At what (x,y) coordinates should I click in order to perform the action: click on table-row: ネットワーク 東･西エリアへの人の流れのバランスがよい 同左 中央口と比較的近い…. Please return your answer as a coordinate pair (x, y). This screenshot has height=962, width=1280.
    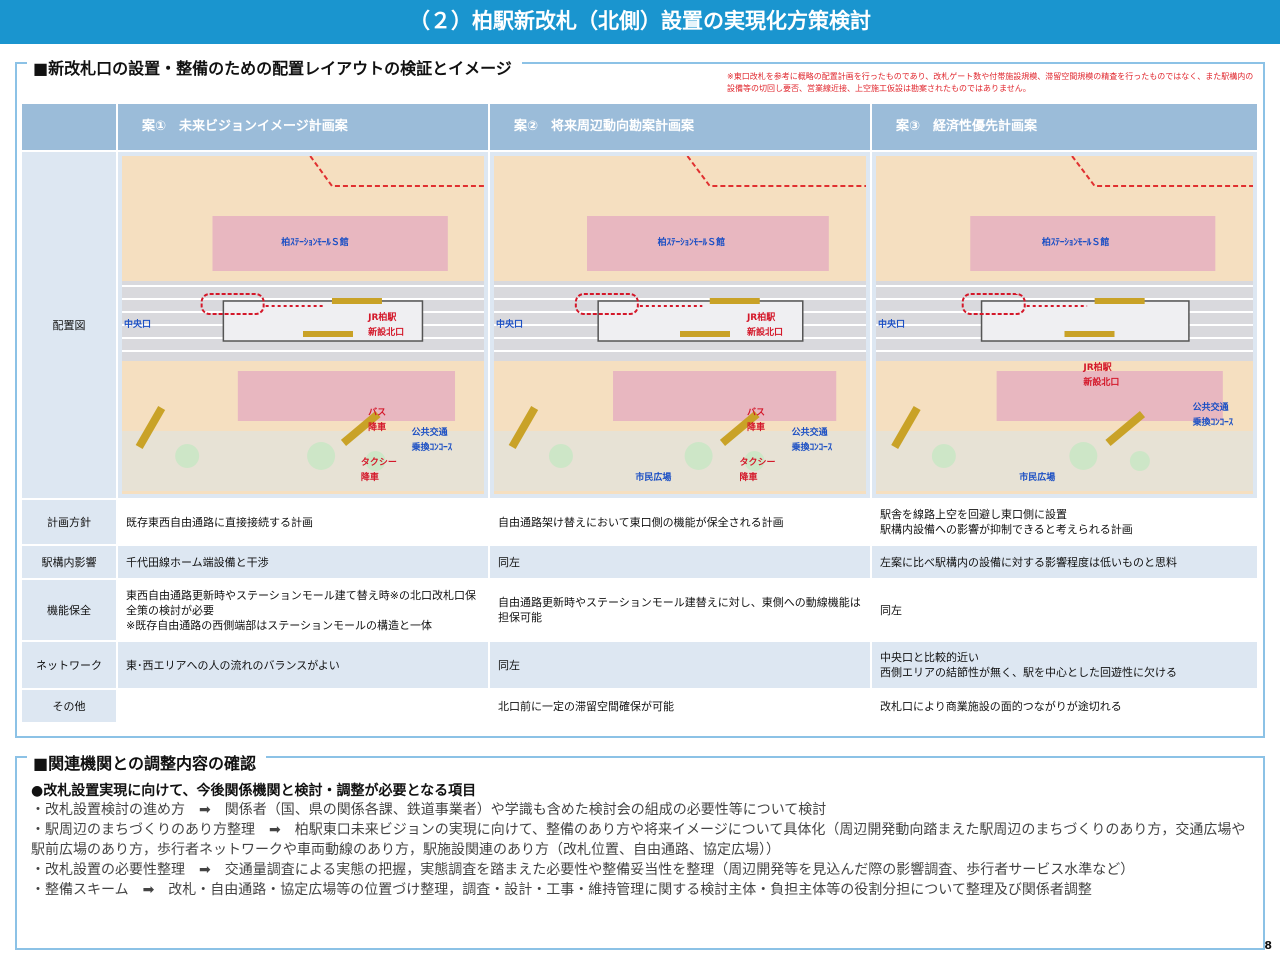
    Looking at the image, I should click on (639, 665).